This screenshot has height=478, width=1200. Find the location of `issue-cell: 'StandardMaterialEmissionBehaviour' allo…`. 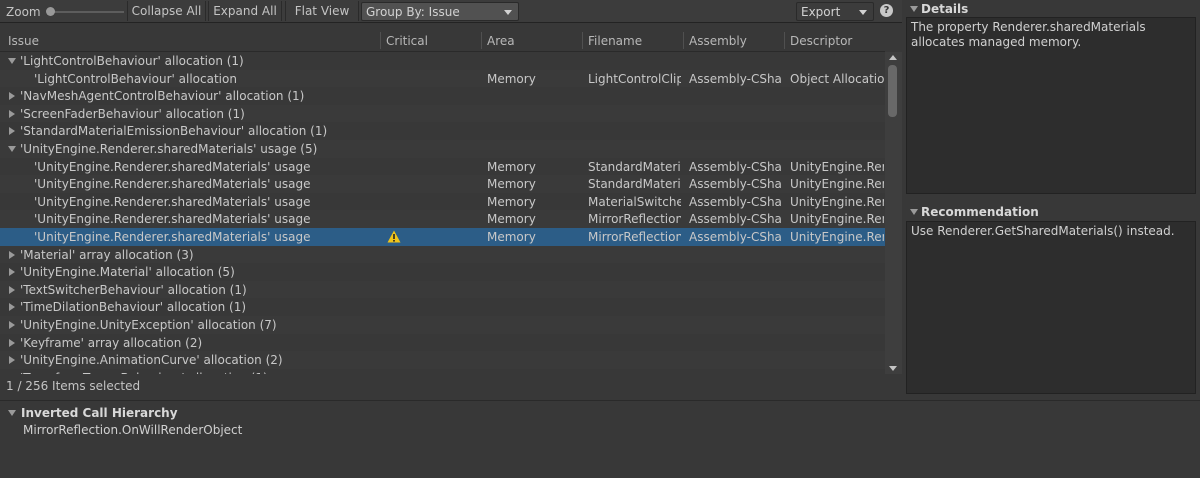

issue-cell: 'StandardMaterialEmissionBehaviour' allo… is located at coordinates (200, 131).